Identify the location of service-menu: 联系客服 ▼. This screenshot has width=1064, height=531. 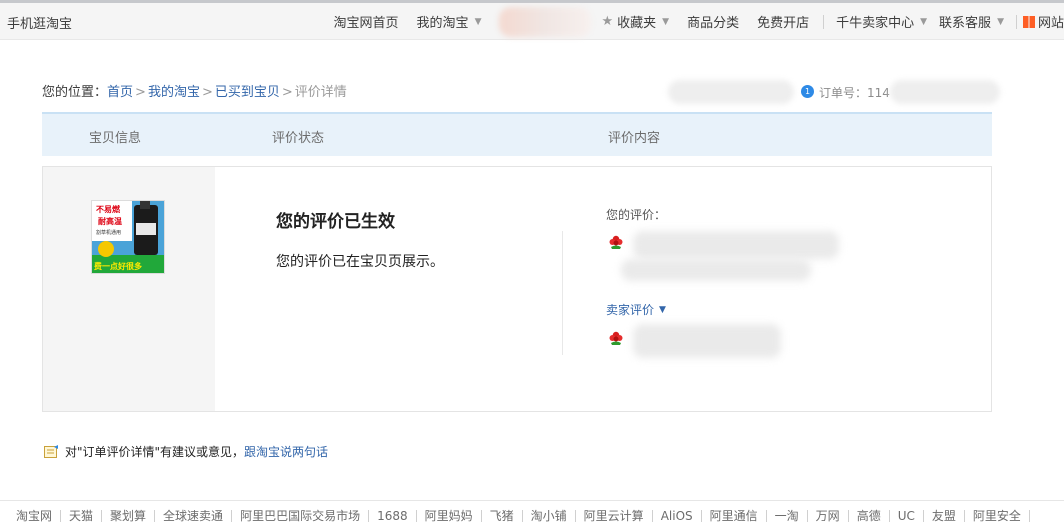
(971, 21).